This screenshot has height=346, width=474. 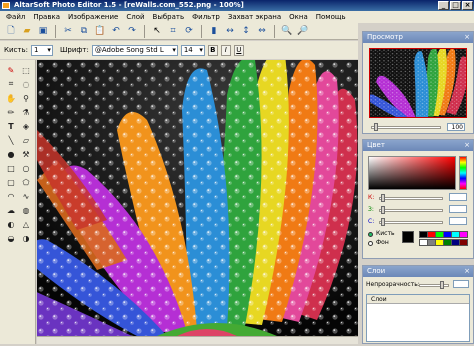 What do you see at coordinates (15, 17) in the screenshot?
I see `menu-file: Файл` at bounding box center [15, 17].